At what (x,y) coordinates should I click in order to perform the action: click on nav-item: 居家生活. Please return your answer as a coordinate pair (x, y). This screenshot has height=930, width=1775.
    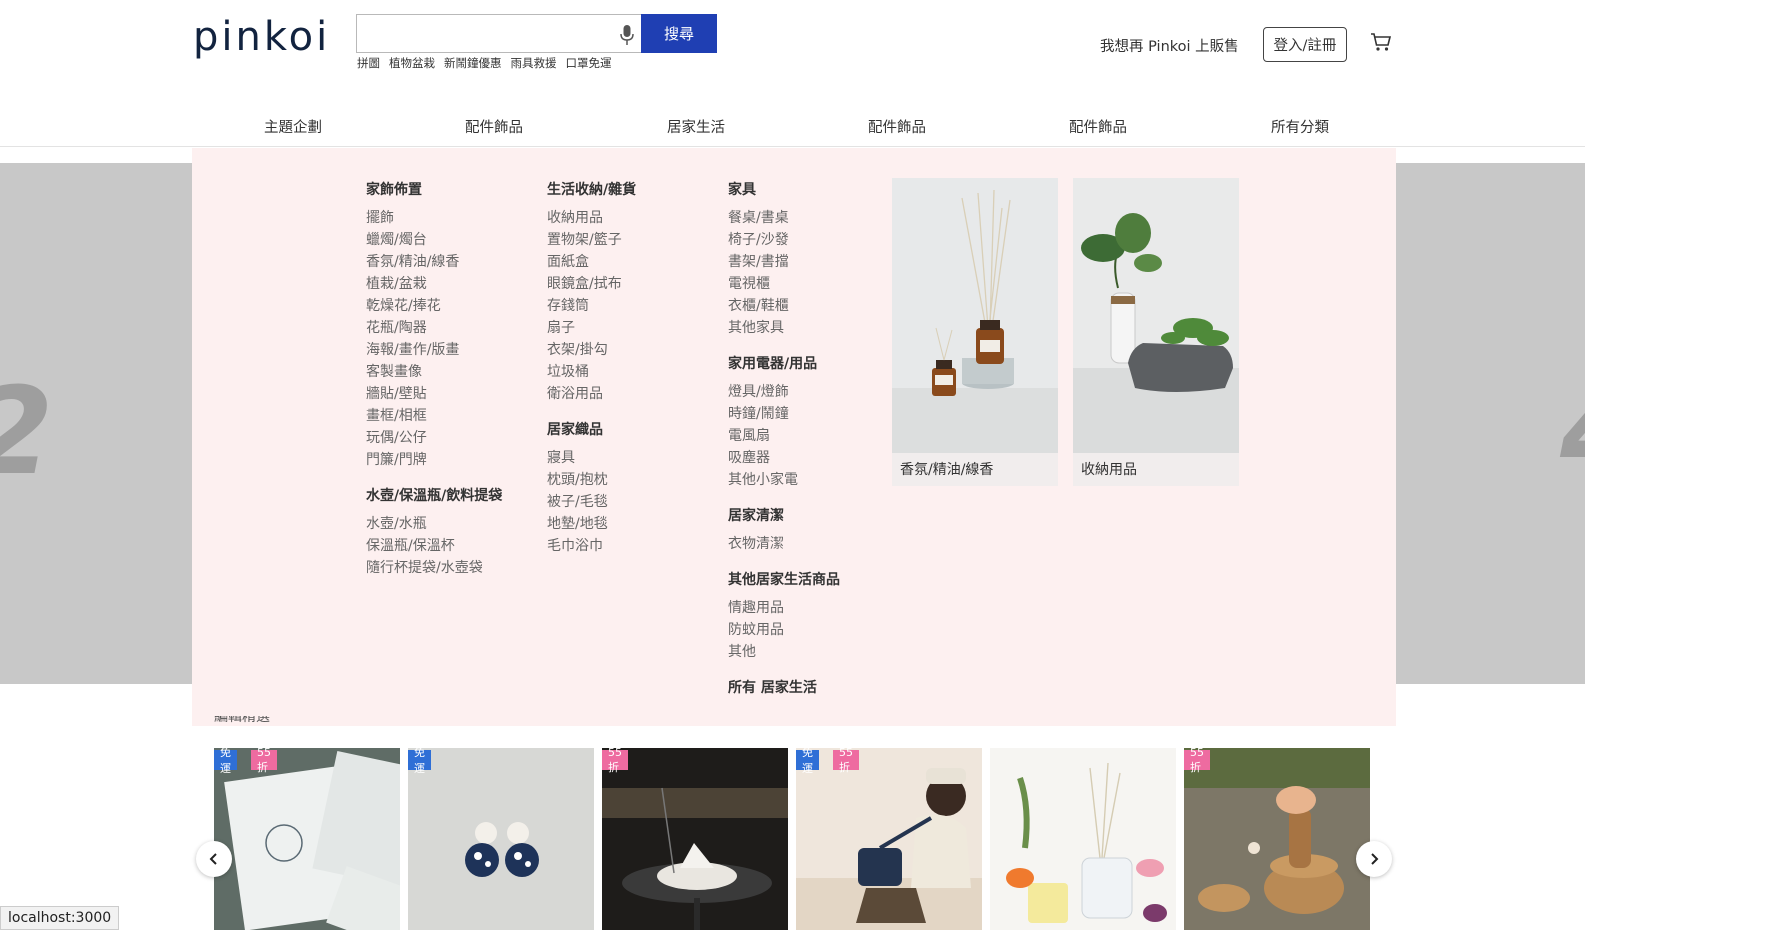
    Looking at the image, I should click on (696, 126).